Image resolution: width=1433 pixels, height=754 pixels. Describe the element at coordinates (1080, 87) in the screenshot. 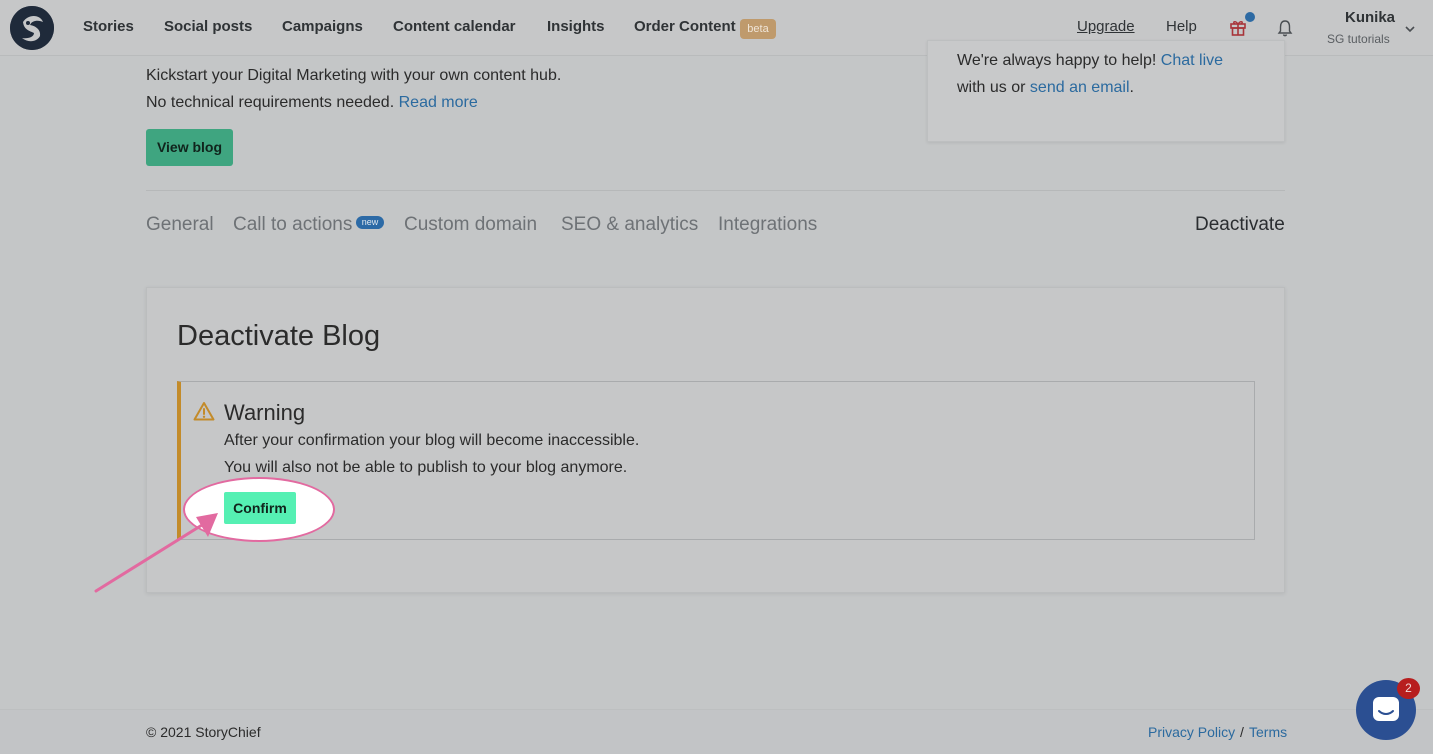

I see `send-email-link: send an email` at that location.